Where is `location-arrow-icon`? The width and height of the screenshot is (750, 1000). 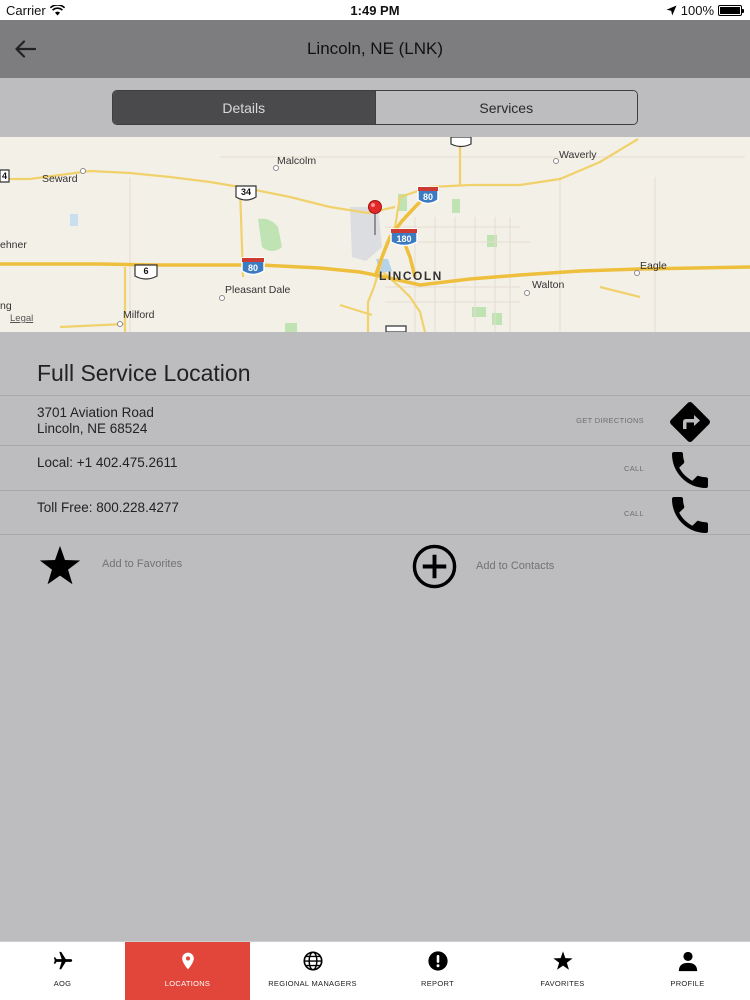
location-arrow-icon is located at coordinates (671, 10).